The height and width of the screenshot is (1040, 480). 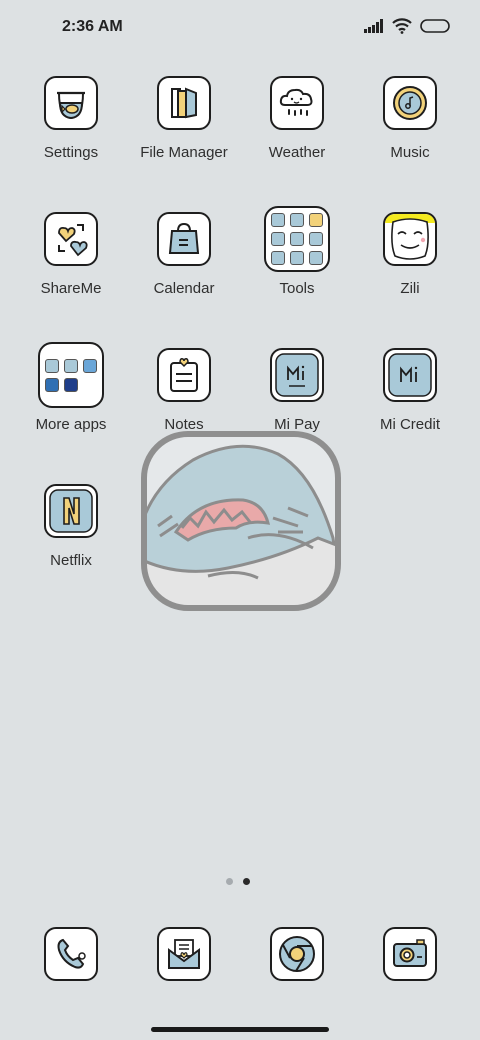 I want to click on netflix-icon, so click(x=71, y=511).